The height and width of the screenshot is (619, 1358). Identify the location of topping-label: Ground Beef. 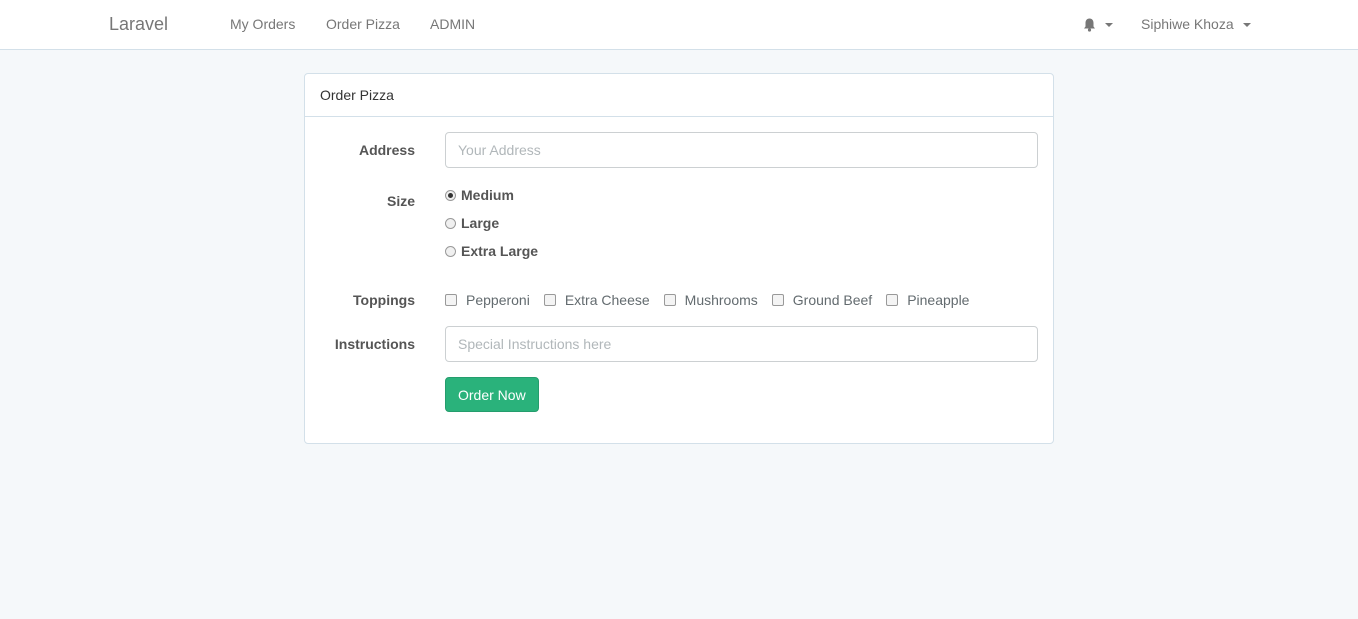
(832, 300).